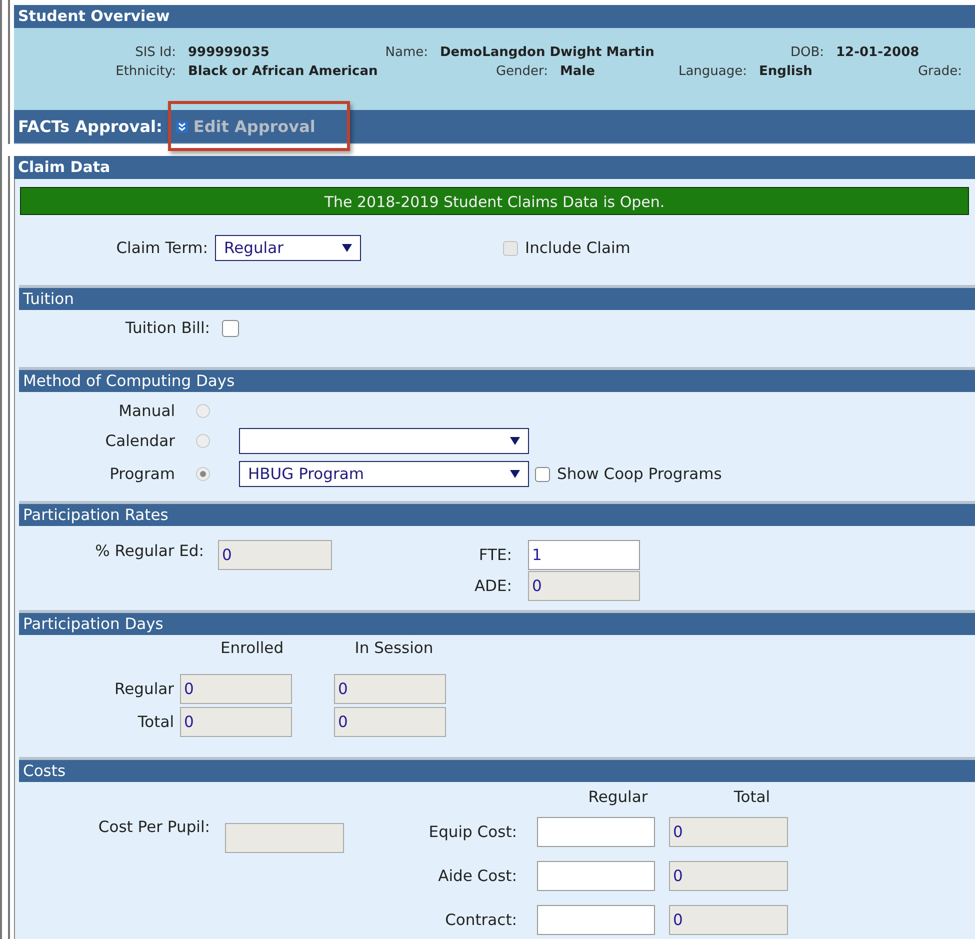  I want to click on field-label: Aide Cost:, so click(477, 875).